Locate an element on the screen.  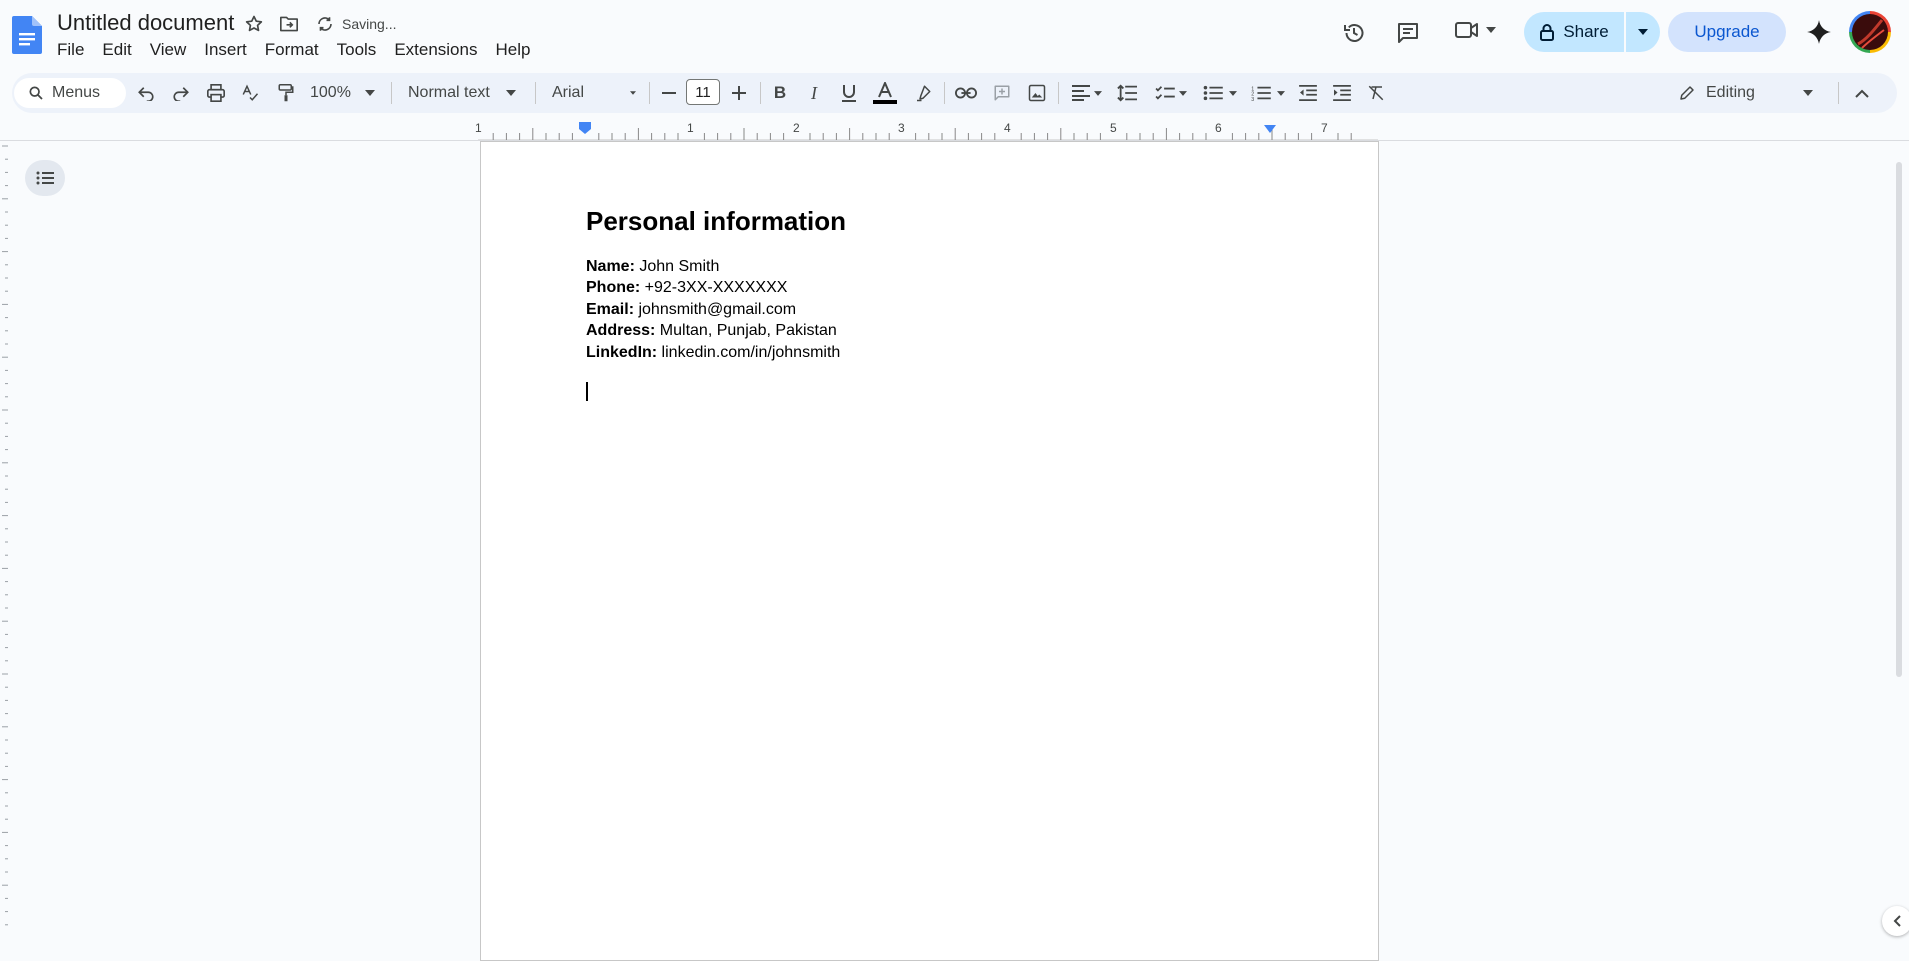
bullet-list-icon is located at coordinates (1220, 93).